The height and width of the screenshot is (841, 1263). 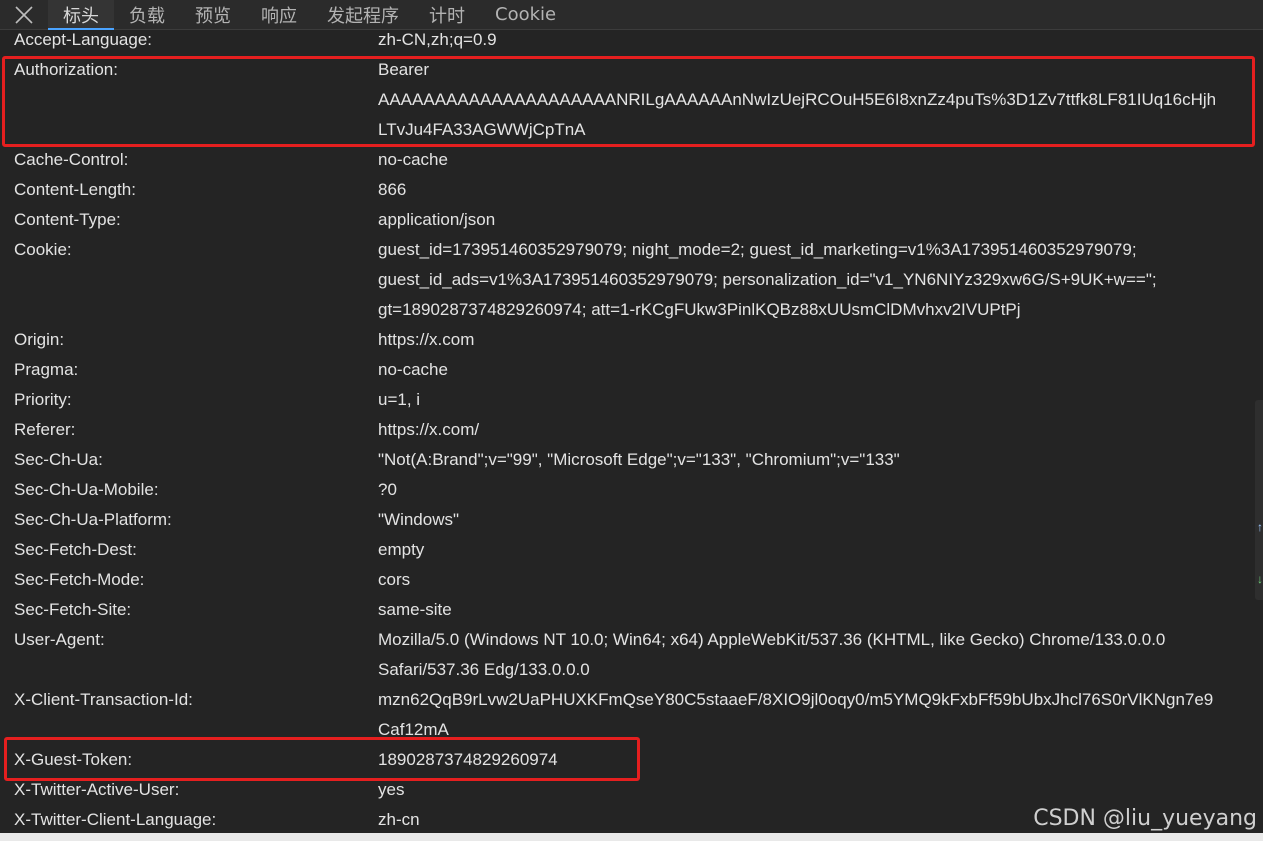 I want to click on header-value: cors, so click(x=813, y=580).